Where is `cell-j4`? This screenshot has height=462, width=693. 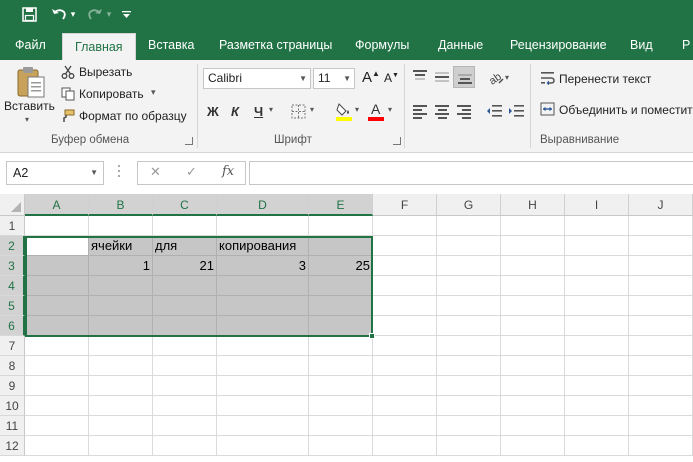
cell-j4 is located at coordinates (661, 286).